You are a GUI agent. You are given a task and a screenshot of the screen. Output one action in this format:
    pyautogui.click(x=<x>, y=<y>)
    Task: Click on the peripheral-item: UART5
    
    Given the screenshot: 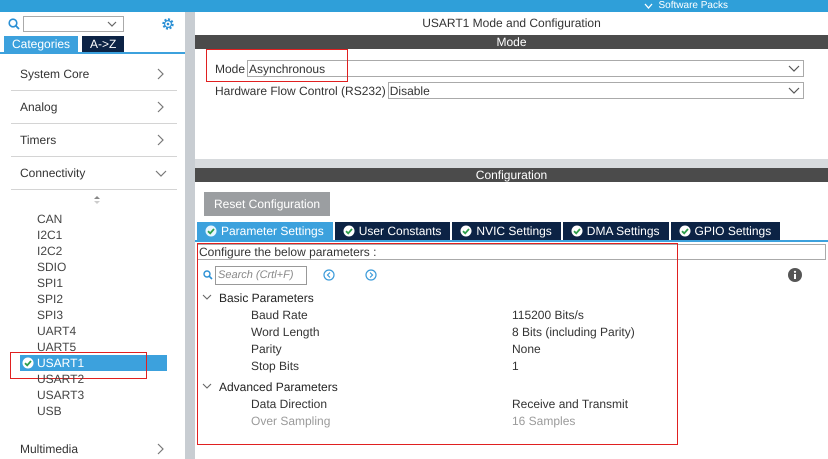 What is the action you would take?
    pyautogui.click(x=93, y=347)
    